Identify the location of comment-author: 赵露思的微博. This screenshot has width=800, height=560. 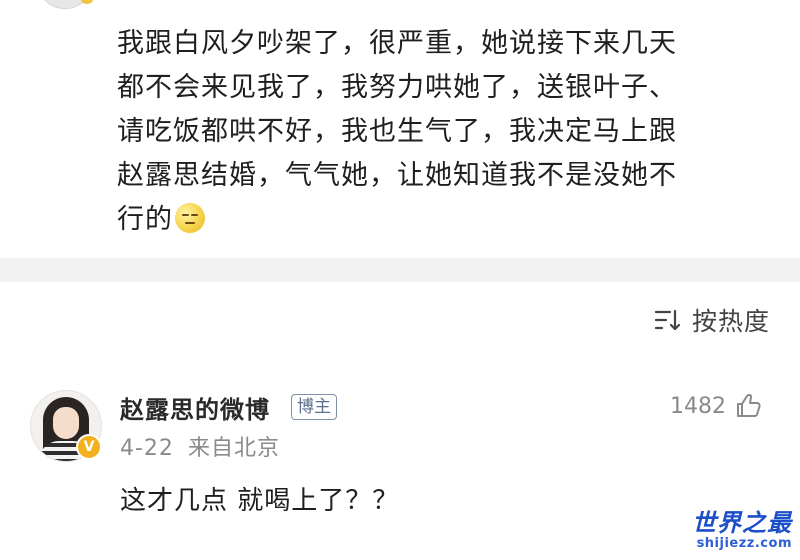
(195, 407).